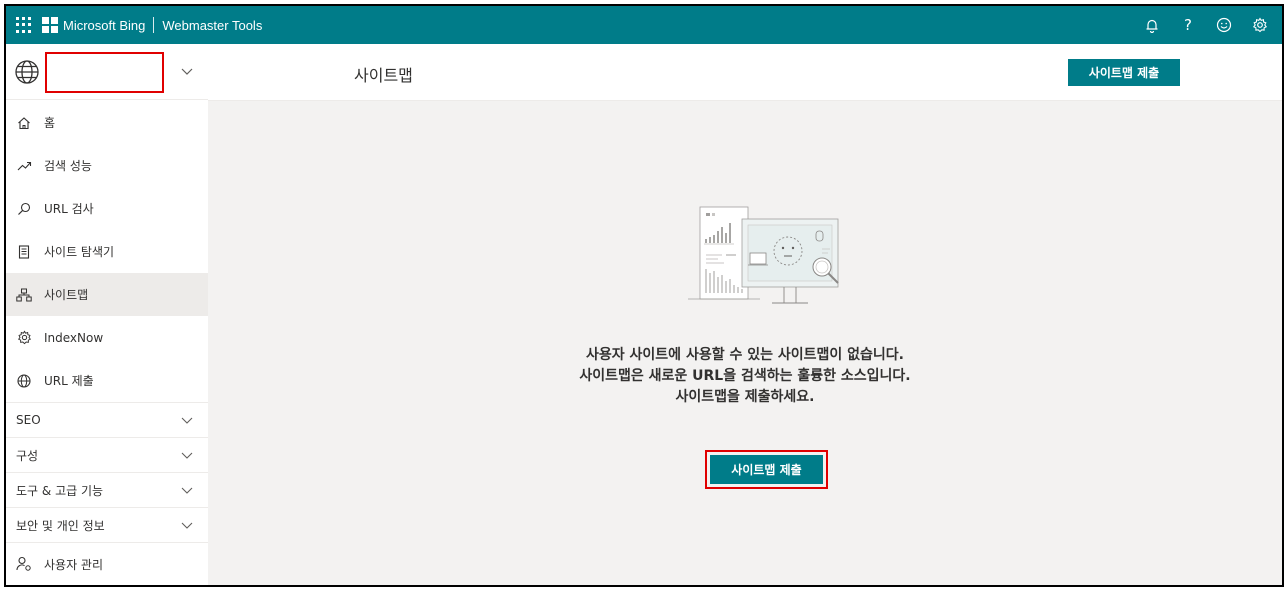 This screenshot has height=594, width=1288. I want to click on sidebar-item-label: URL 제출, so click(69, 381).